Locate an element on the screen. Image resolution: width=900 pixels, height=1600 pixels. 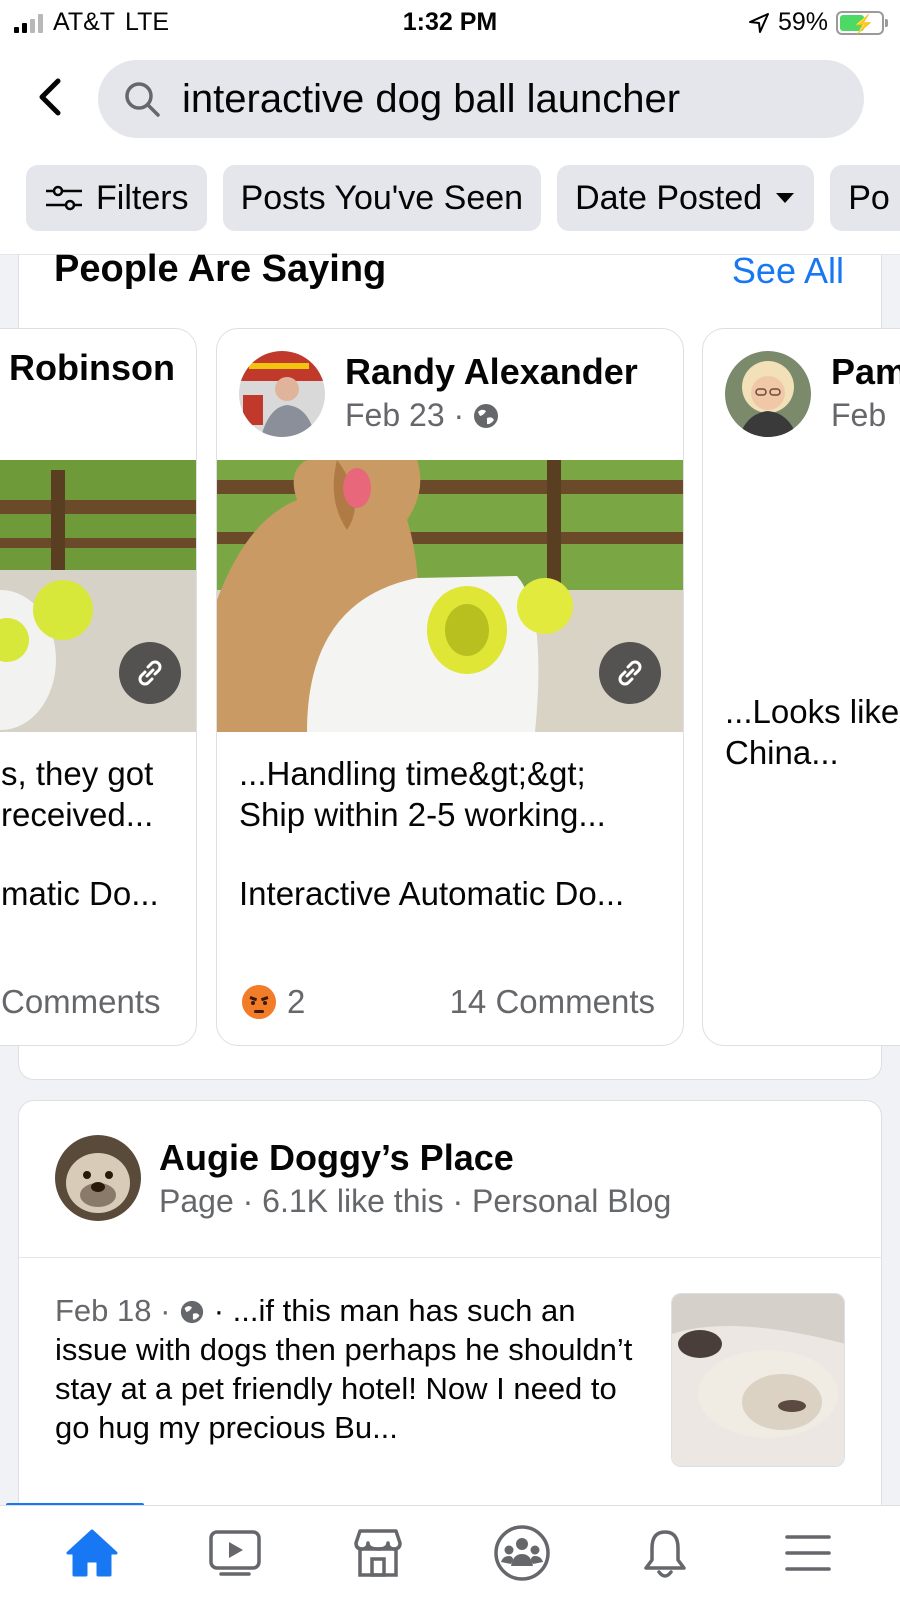
nav-menu is located at coordinates (808, 1553).